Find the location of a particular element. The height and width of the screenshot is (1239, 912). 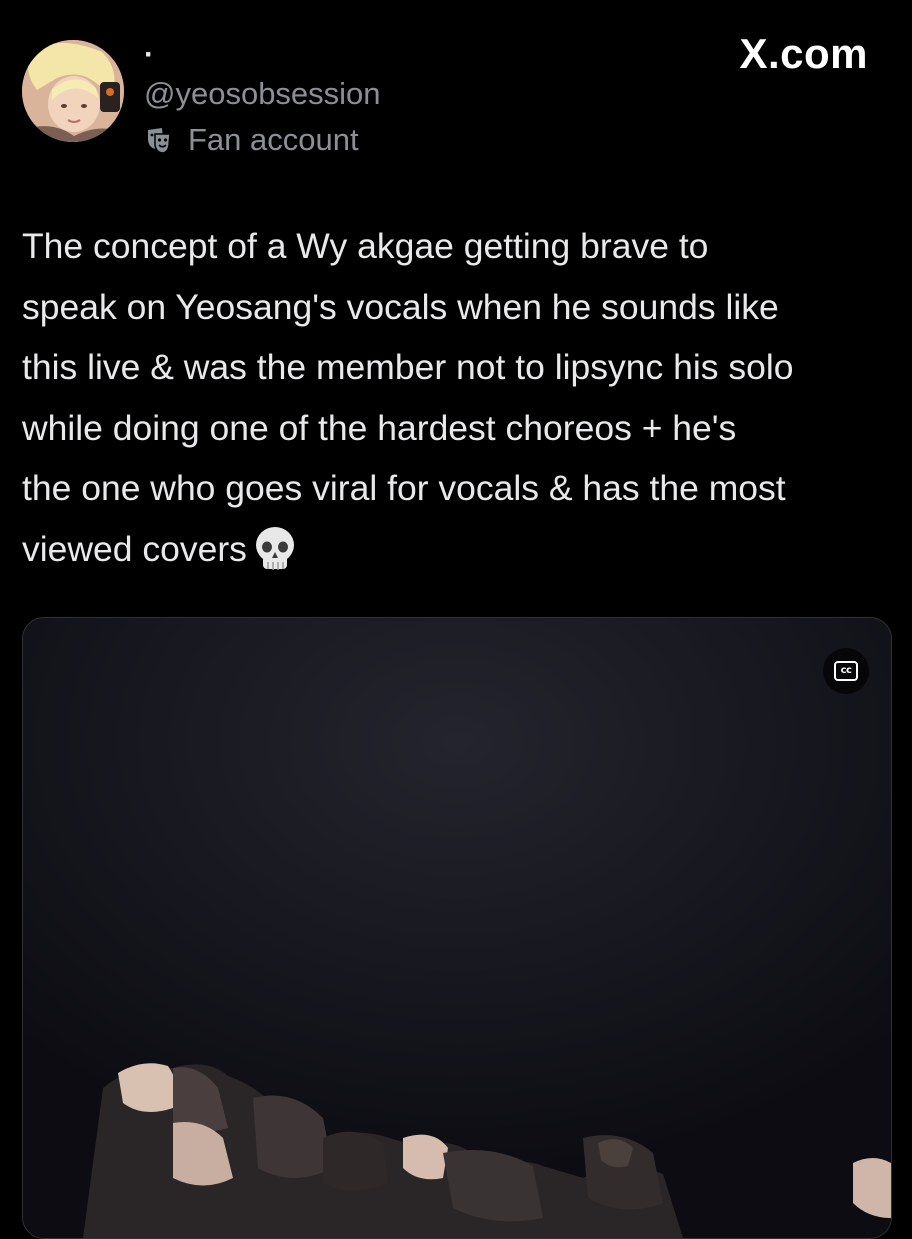

closed-captions-button: cc is located at coordinates (846, 671).